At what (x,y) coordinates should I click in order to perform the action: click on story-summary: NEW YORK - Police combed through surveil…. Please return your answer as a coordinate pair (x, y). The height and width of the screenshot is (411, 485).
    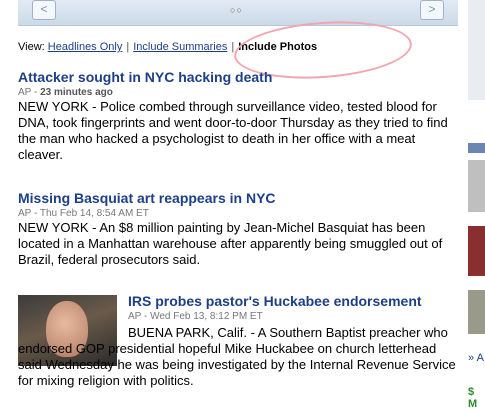
    Looking at the image, I should click on (233, 130).